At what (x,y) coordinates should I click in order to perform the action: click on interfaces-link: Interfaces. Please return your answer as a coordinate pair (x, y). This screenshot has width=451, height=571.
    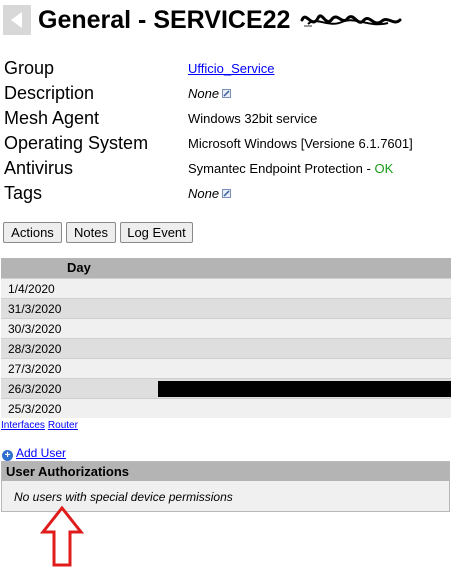
    Looking at the image, I should click on (23, 425).